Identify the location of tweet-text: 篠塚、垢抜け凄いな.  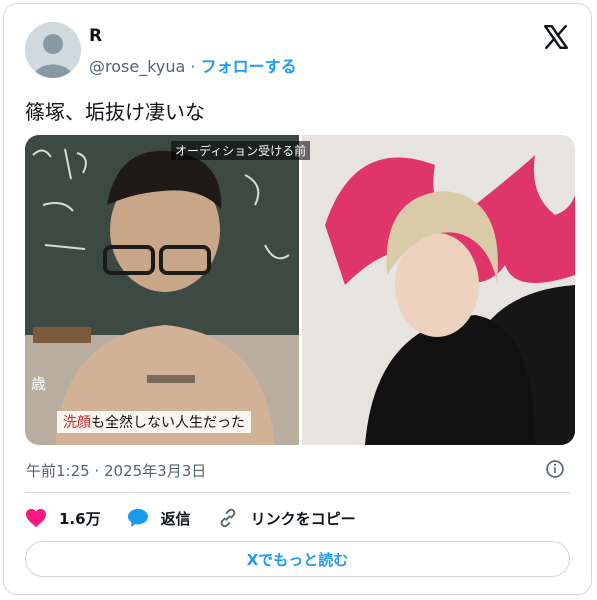
(115, 112).